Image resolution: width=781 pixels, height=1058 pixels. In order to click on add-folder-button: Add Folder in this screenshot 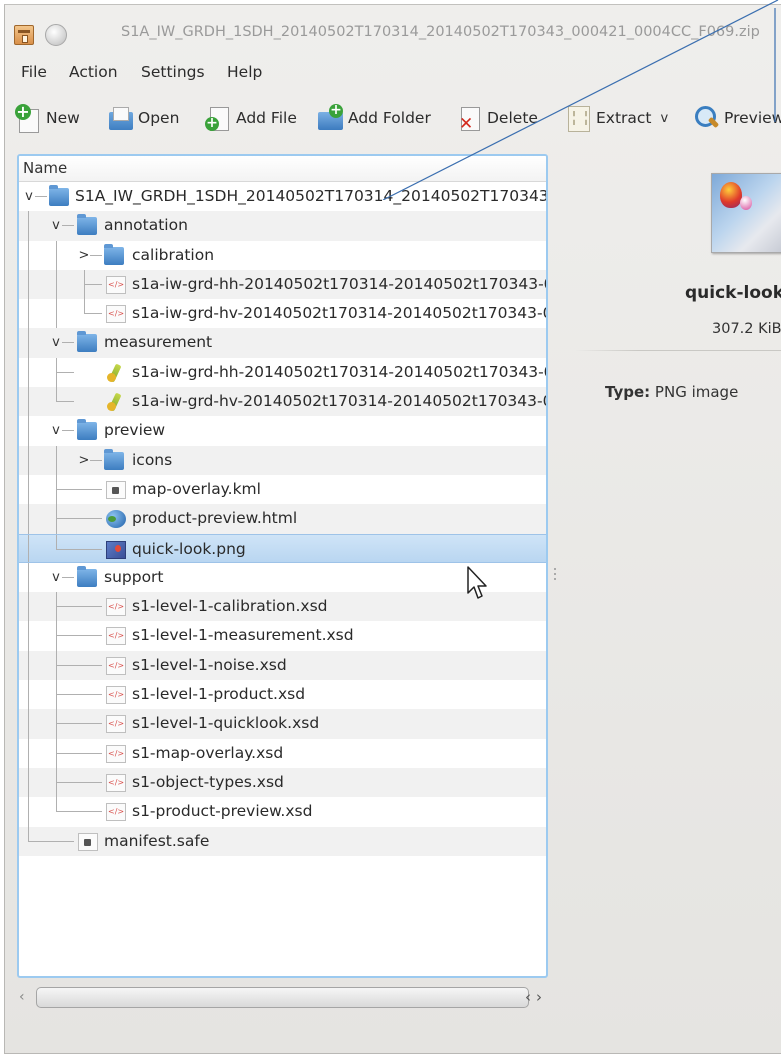, I will do `click(374, 118)`.